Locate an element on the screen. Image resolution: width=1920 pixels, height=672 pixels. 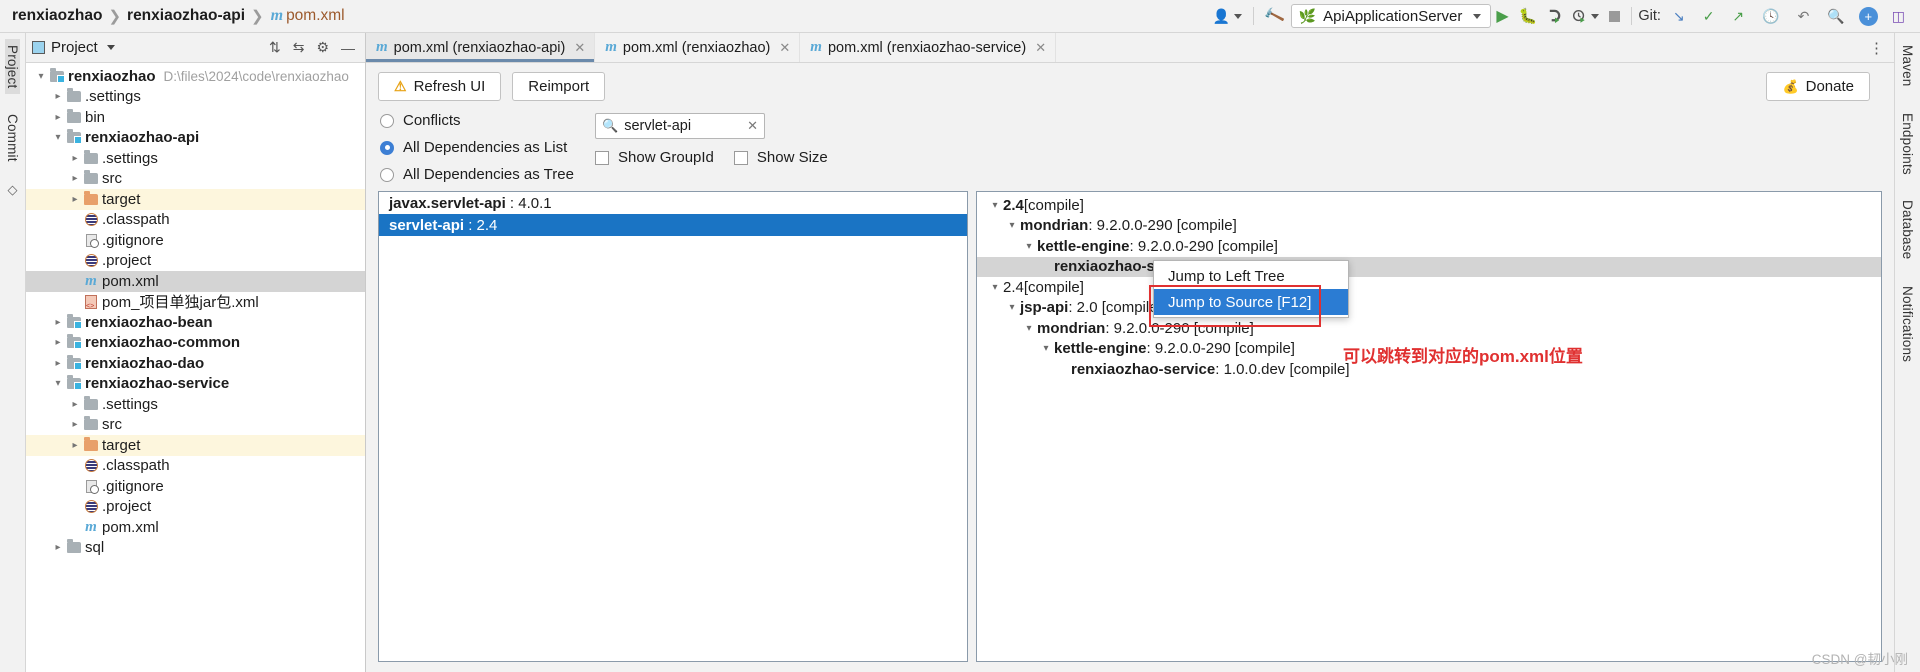
dependency-tree-node-2: ▾ kettle-engine : 9.2.0.0-290 [compile] is located at coordinates (1429, 246).